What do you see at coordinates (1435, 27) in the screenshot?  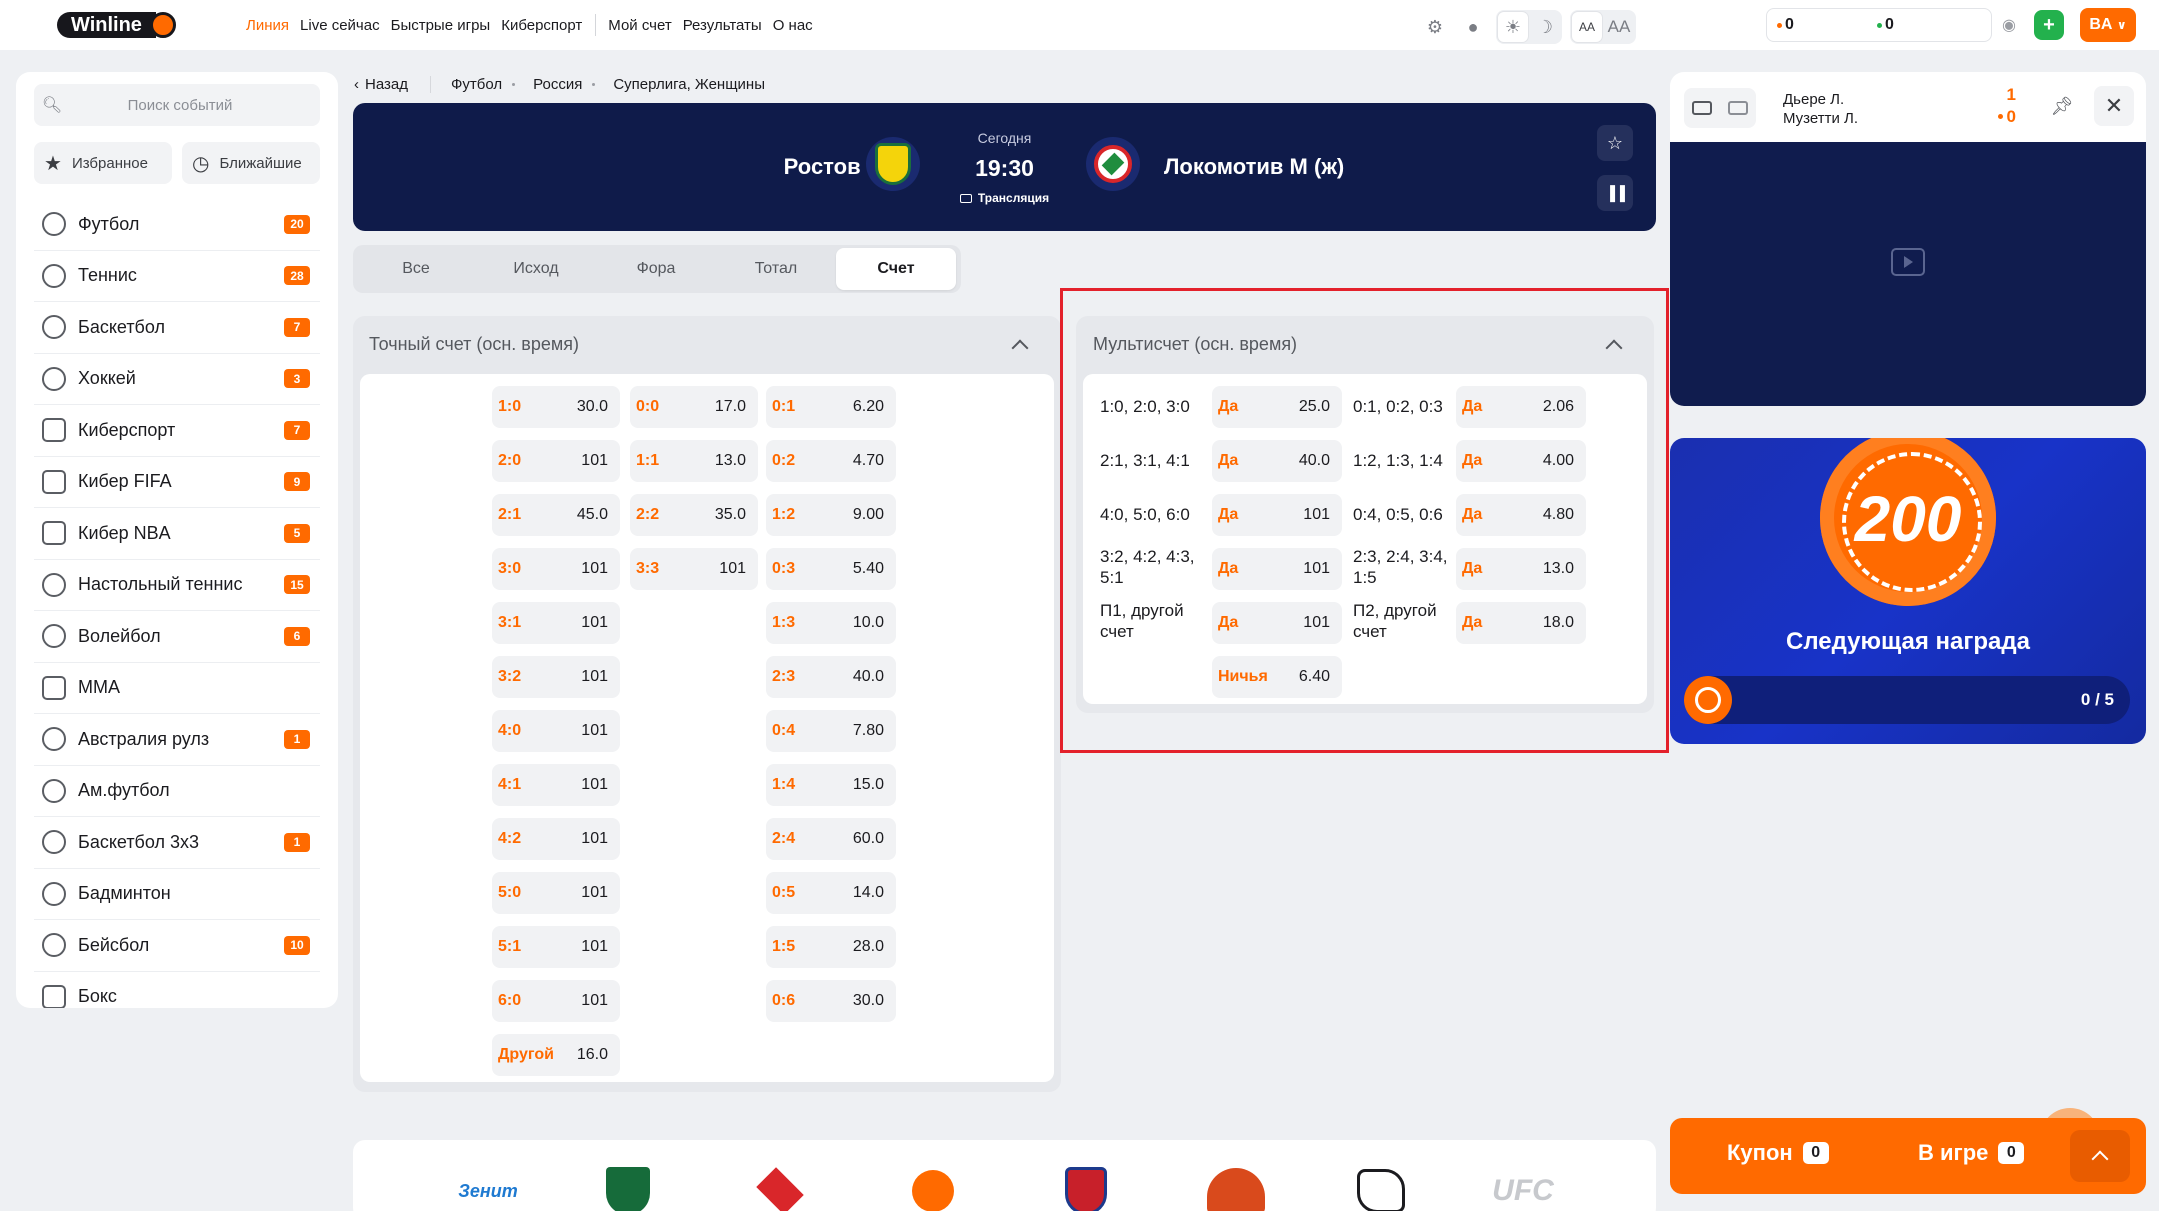 I see `android-icon: ⚙` at bounding box center [1435, 27].